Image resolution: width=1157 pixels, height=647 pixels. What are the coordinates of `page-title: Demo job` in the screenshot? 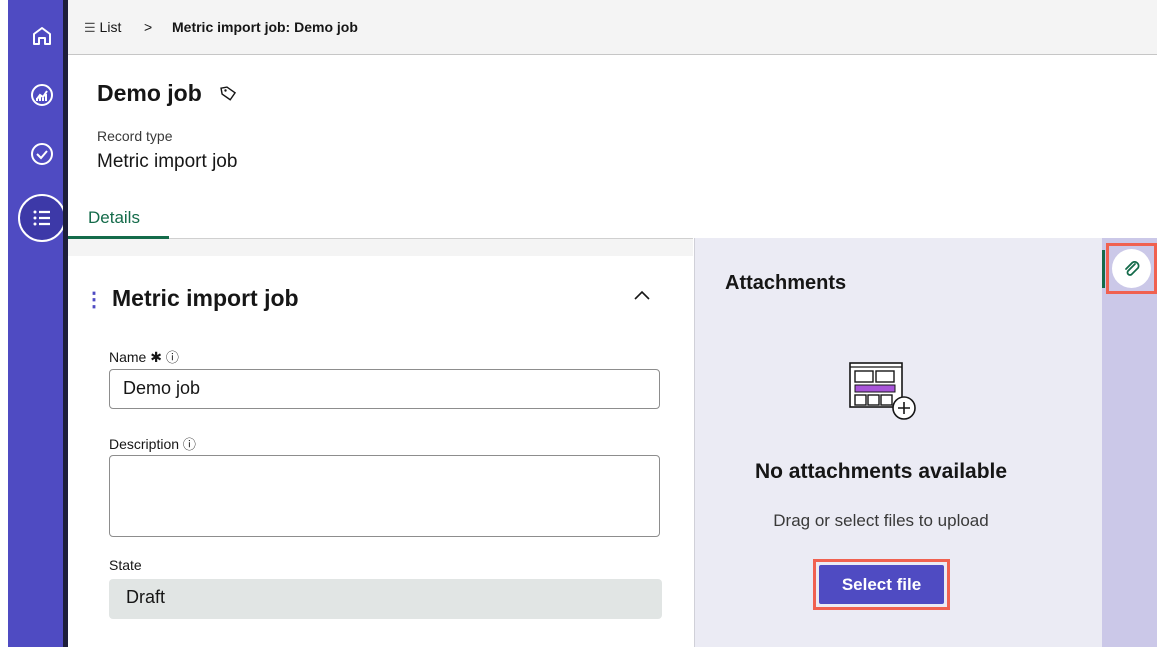 It's located at (149, 93).